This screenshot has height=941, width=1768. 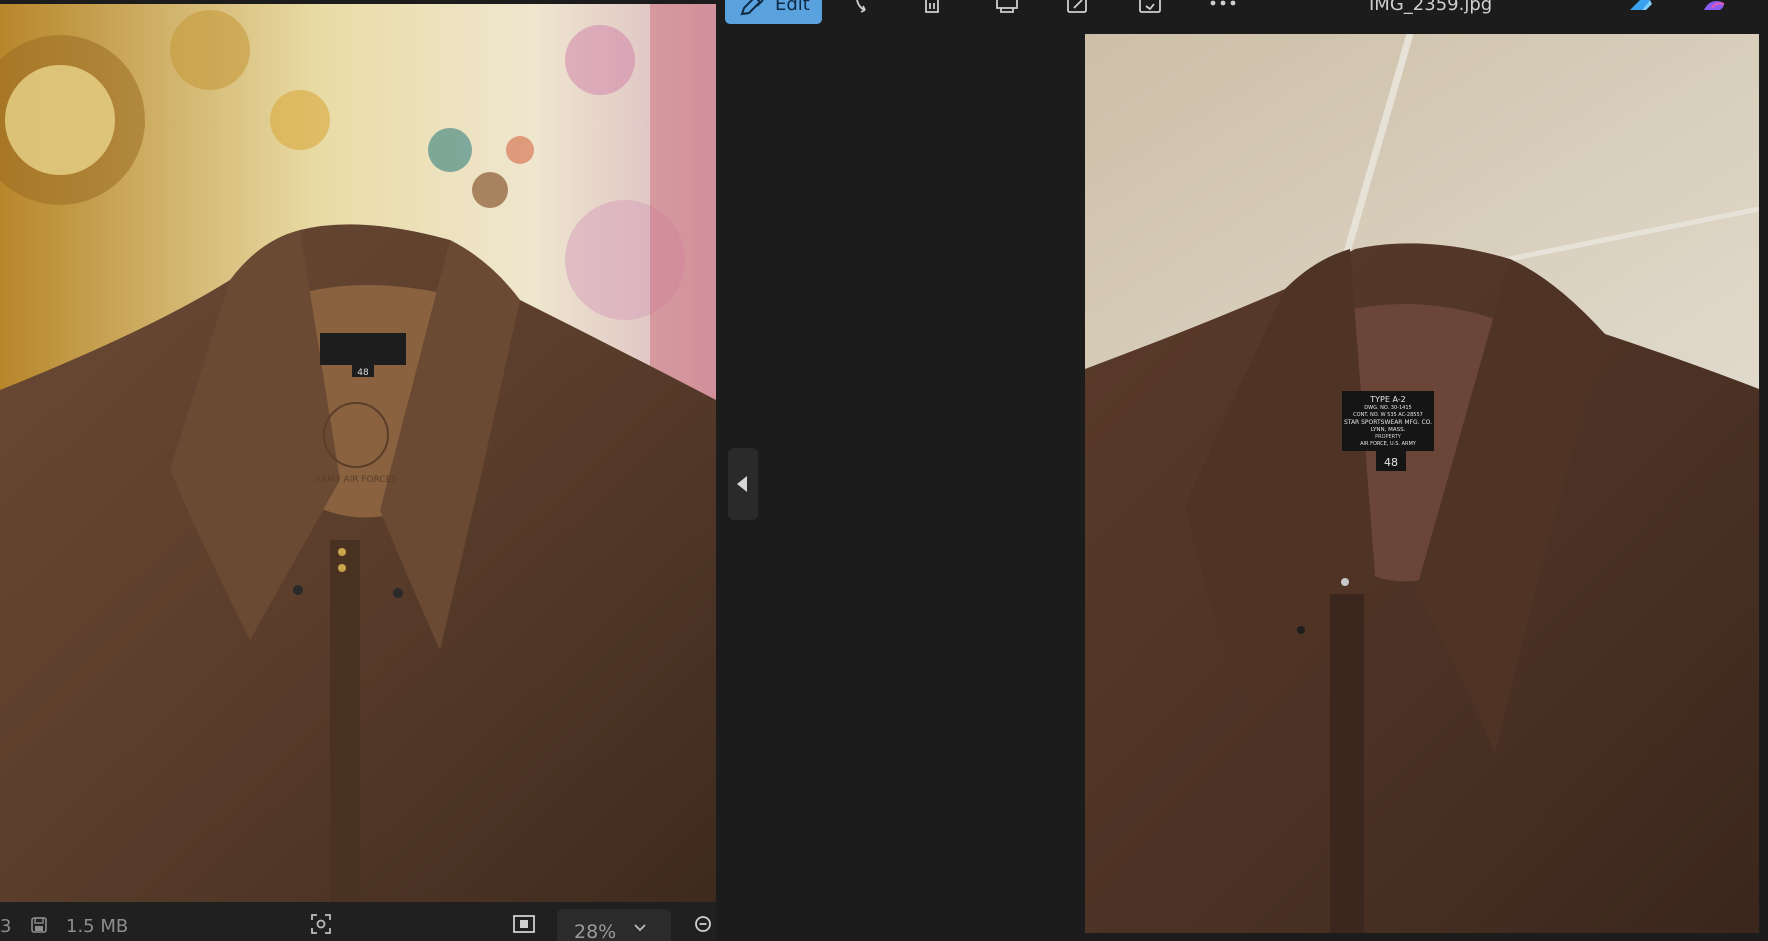 What do you see at coordinates (356, 480) in the screenshot?
I see `left-stamp-text: ARMY AIR FORCES` at bounding box center [356, 480].